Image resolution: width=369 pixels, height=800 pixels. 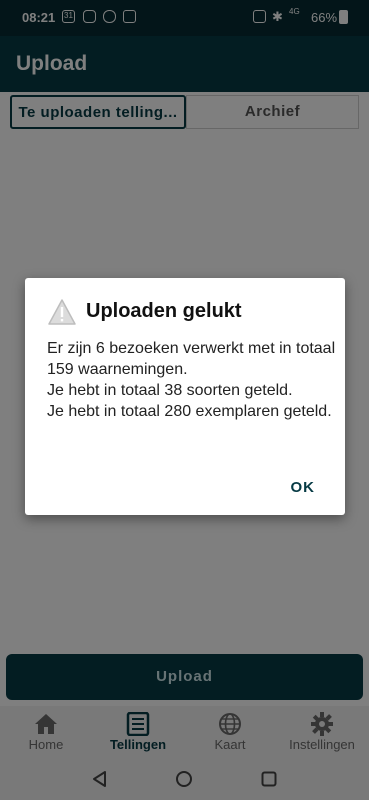 What do you see at coordinates (170, 390) in the screenshot?
I see `dialog-message-line: Je hebt in totaal 38 soorten geteld.` at bounding box center [170, 390].